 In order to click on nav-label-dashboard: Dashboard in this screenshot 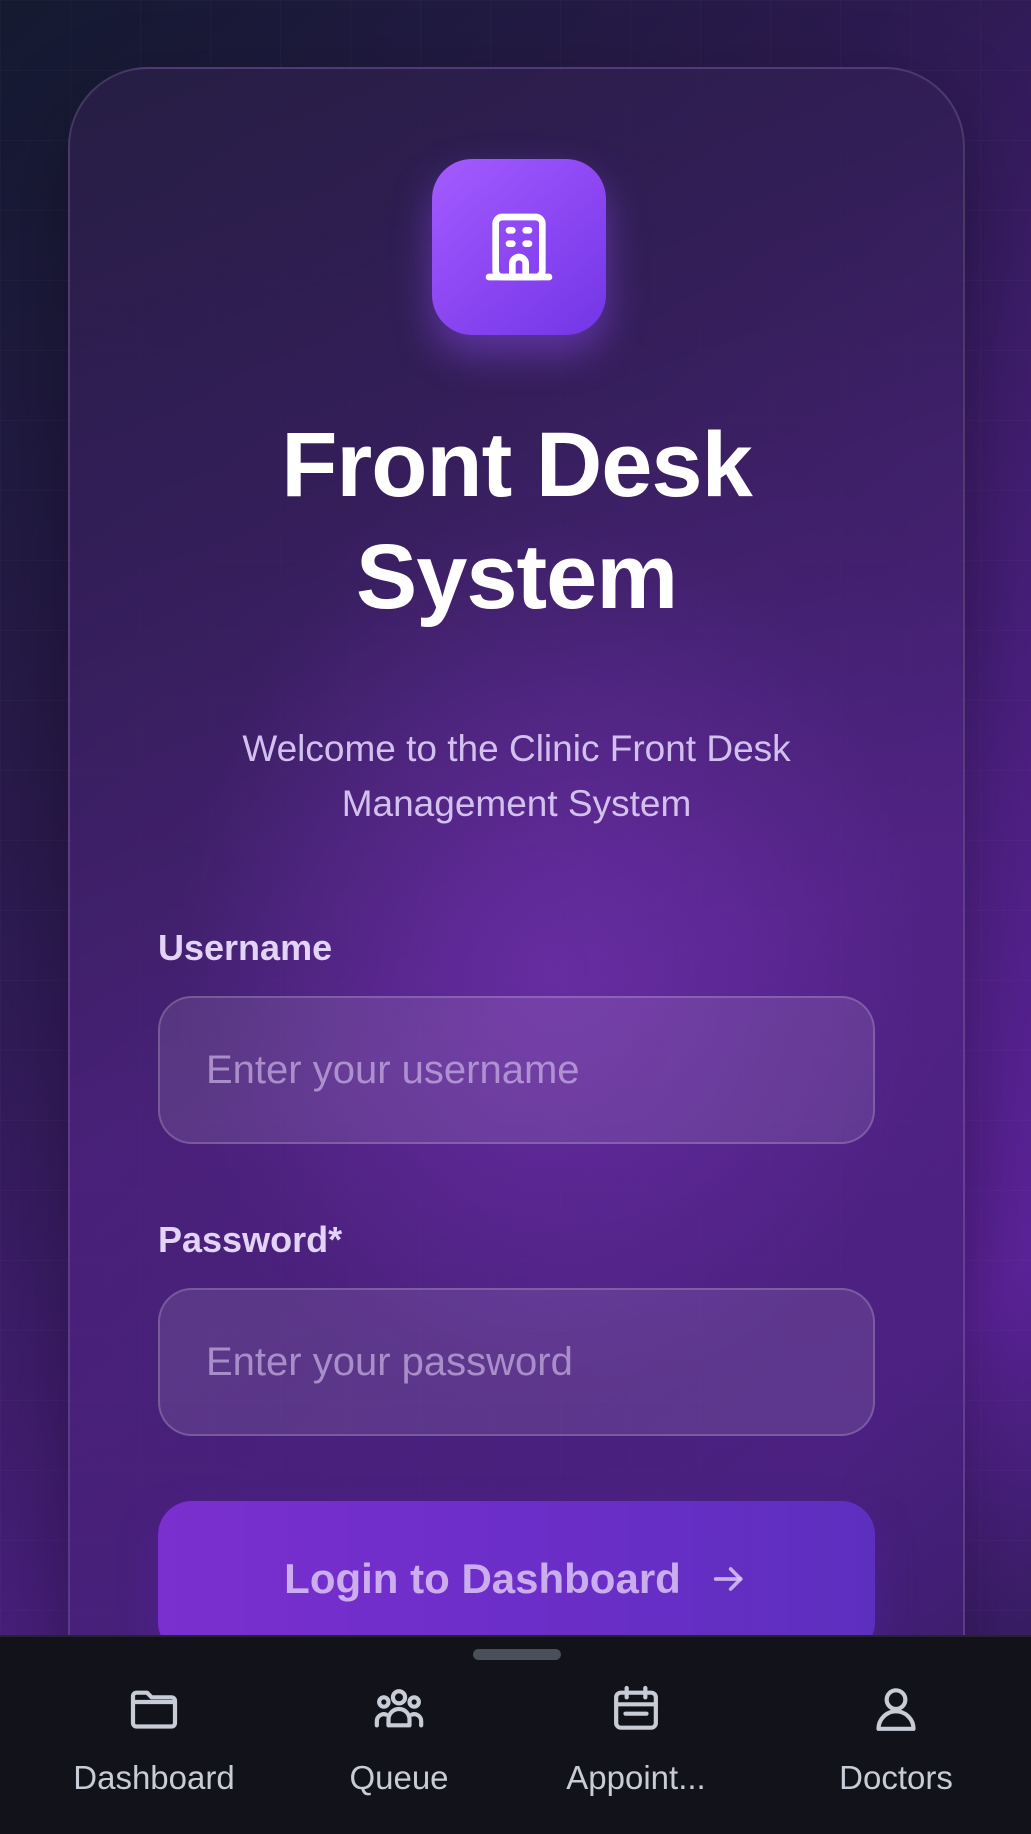, I will do `click(154, 1777)`.